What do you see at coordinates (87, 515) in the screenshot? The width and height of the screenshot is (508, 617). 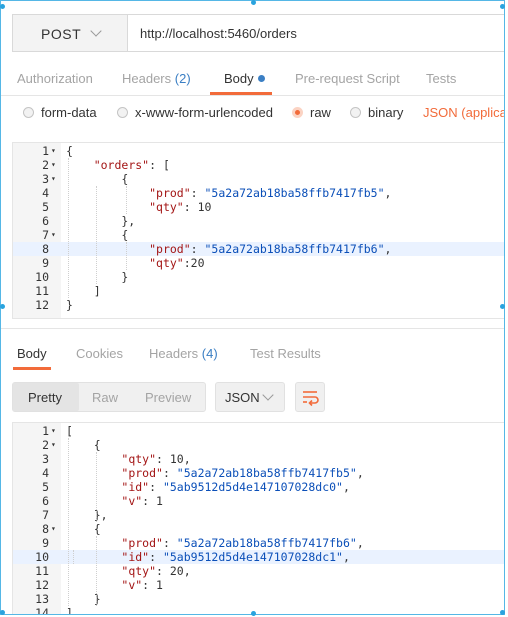 I see `code-text: },` at bounding box center [87, 515].